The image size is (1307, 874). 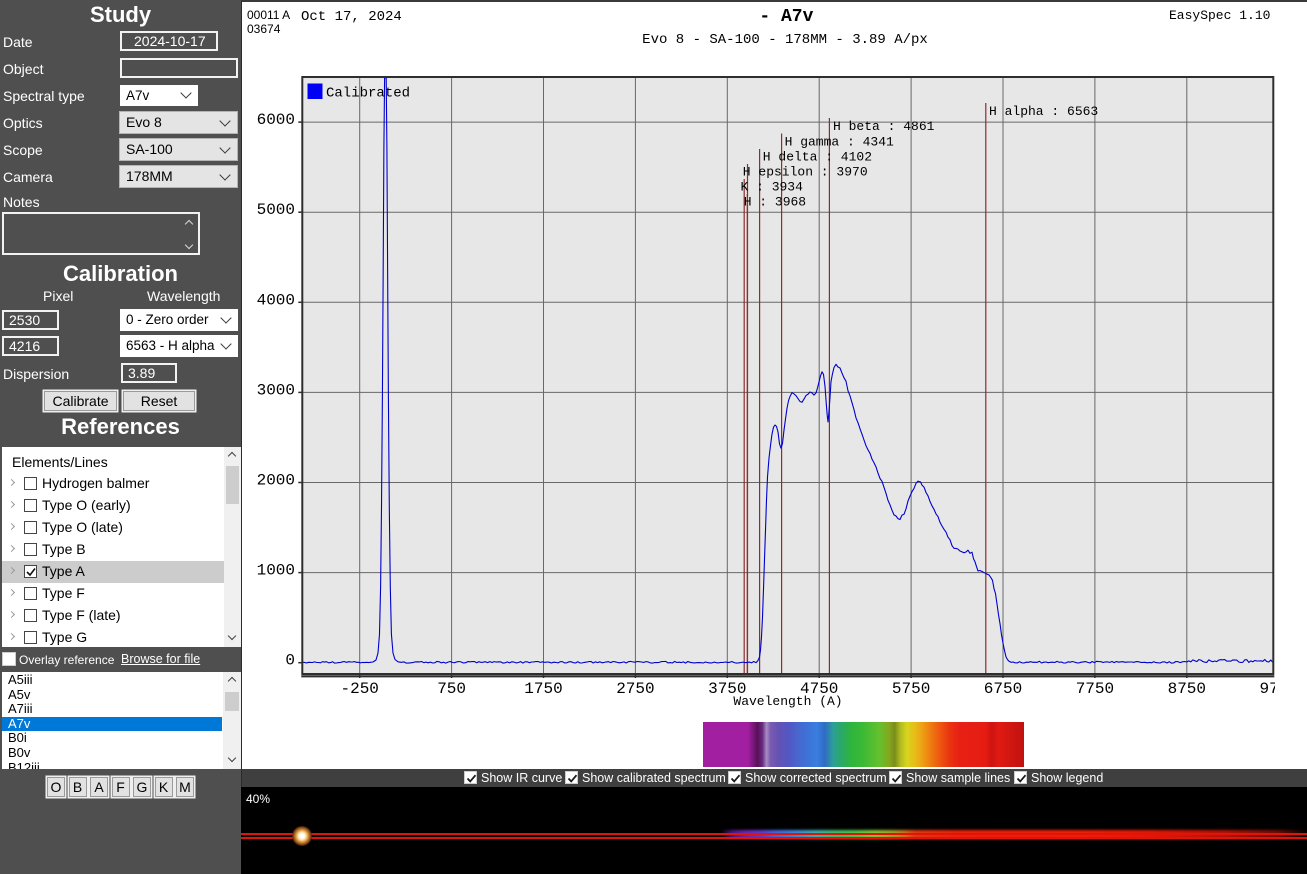 I want to click on svg-text: H beta : 4861, so click(x=884, y=126).